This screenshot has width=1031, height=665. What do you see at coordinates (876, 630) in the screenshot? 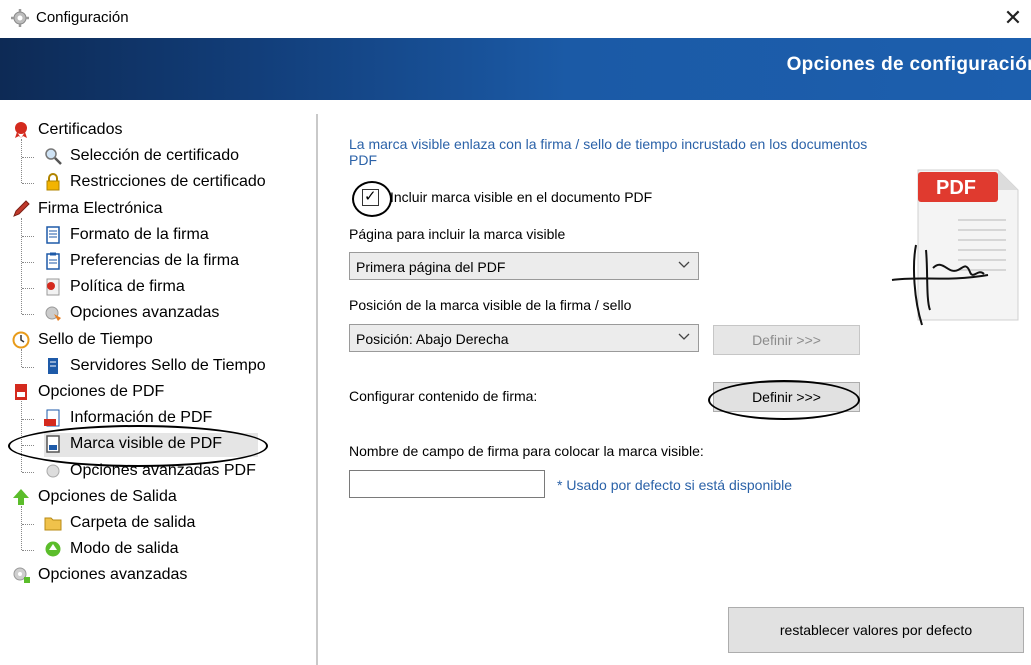
I see `reset-defaults-button: restablecer valores por defecto` at bounding box center [876, 630].